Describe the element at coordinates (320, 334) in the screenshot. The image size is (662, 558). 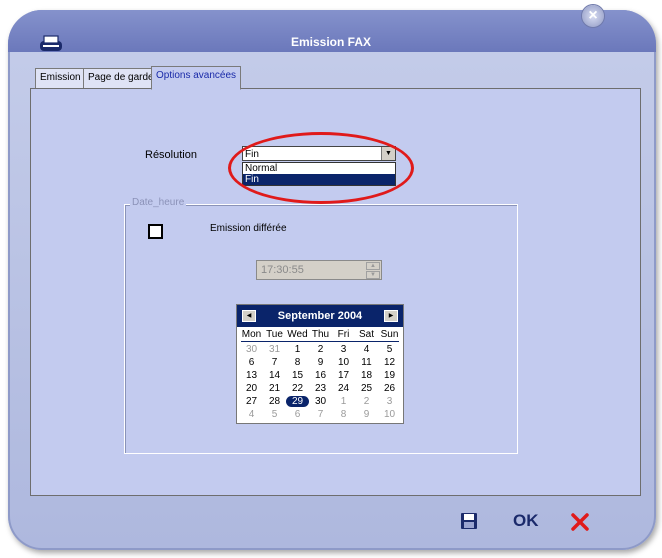
I see `weekday-thu: Thu` at that location.